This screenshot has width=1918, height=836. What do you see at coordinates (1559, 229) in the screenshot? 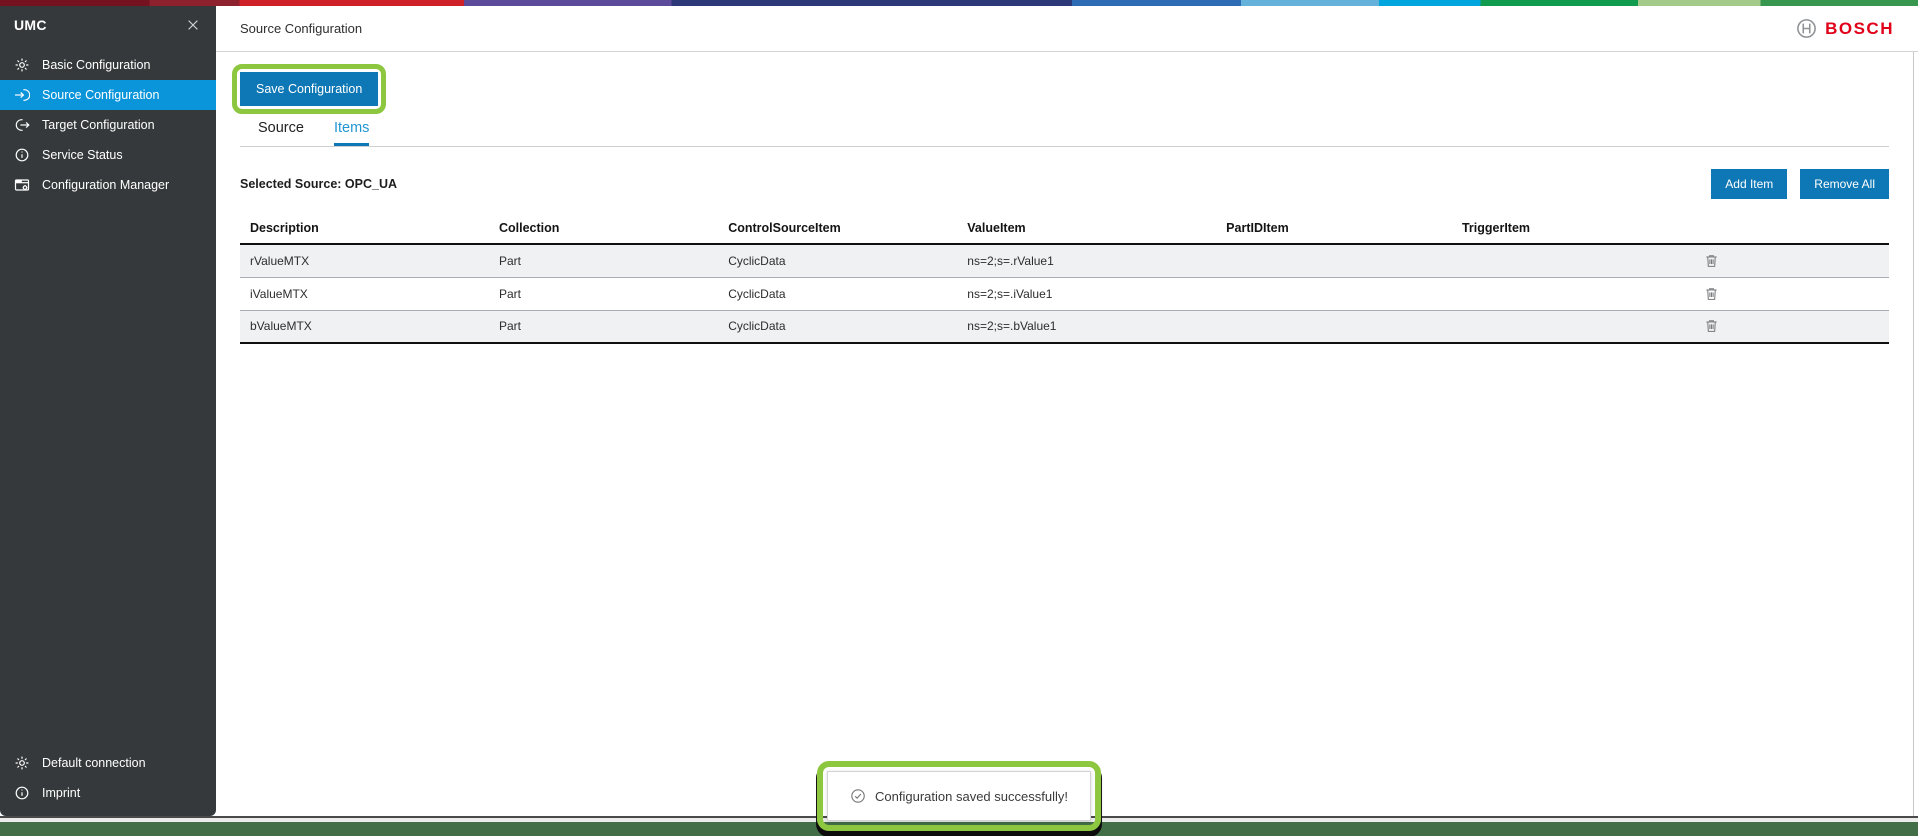
I see `col-triggeritem: TriggerItem` at bounding box center [1559, 229].